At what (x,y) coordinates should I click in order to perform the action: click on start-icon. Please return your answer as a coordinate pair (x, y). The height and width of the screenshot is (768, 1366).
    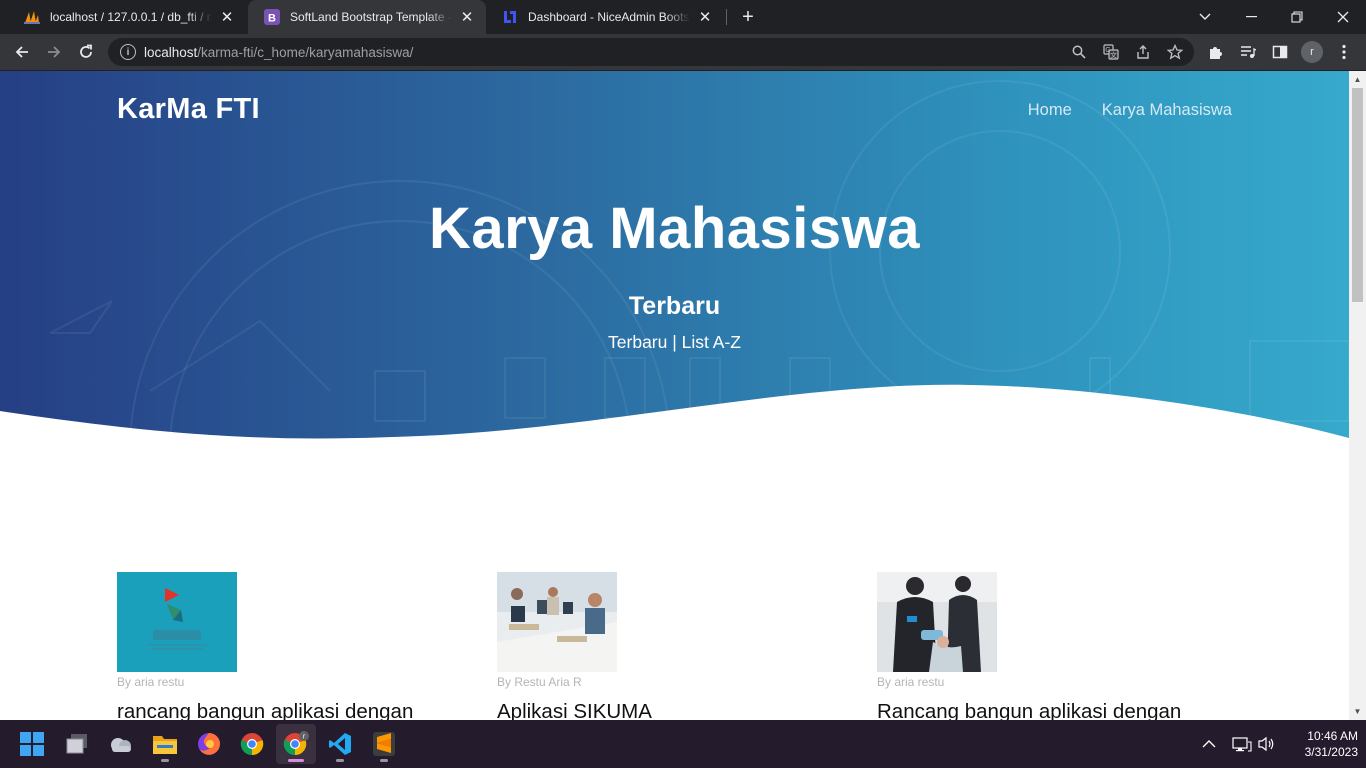
    Looking at the image, I should click on (32, 744).